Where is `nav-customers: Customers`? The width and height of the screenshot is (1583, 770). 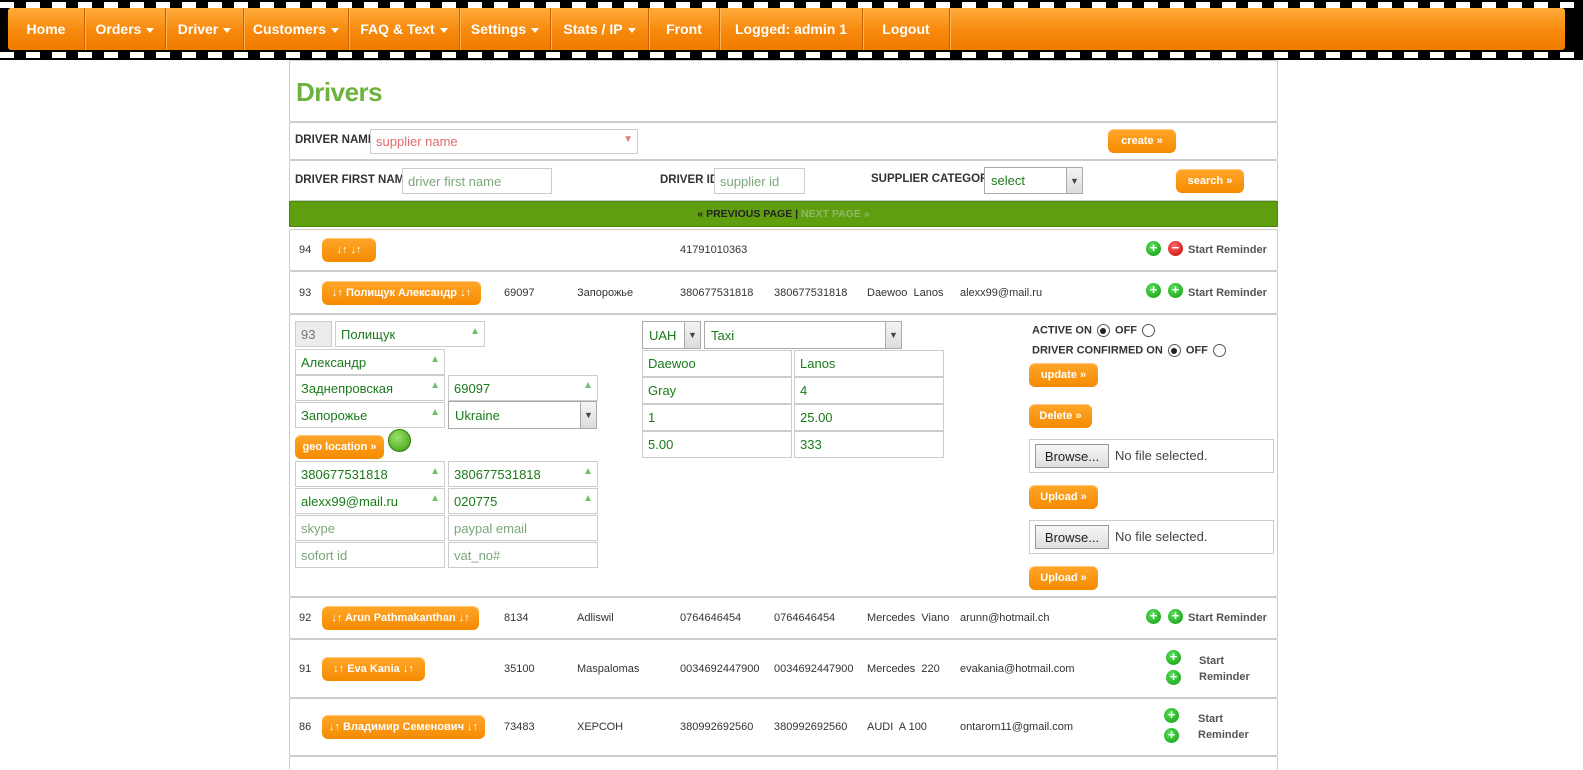
nav-customers: Customers is located at coordinates (296, 29).